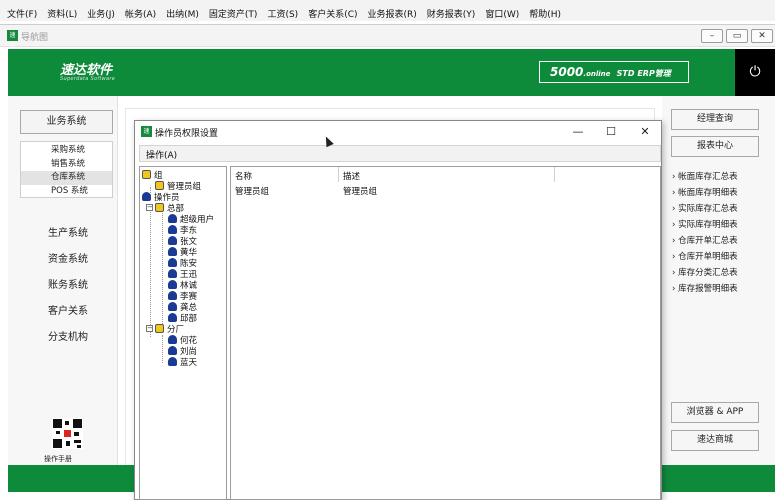  Describe the element at coordinates (611, 132) in the screenshot. I see `maximize-icon: ☐` at that location.